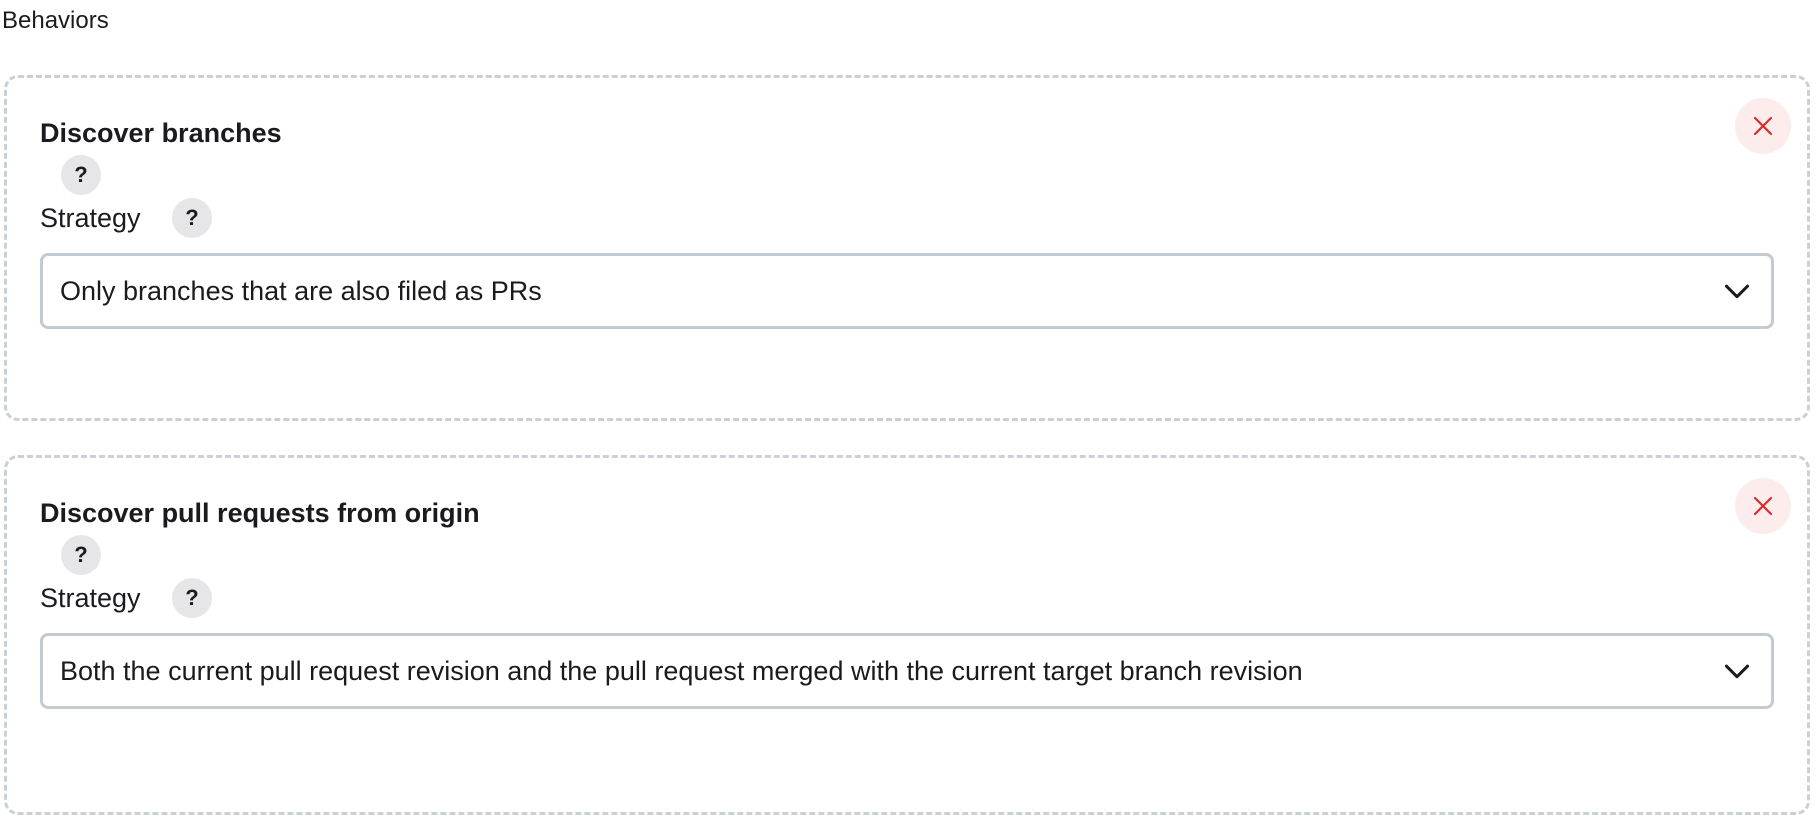 The height and width of the screenshot is (815, 1816). Describe the element at coordinates (301, 291) in the screenshot. I see `strategy-select-value: Only branches that are also filed as PRs` at that location.